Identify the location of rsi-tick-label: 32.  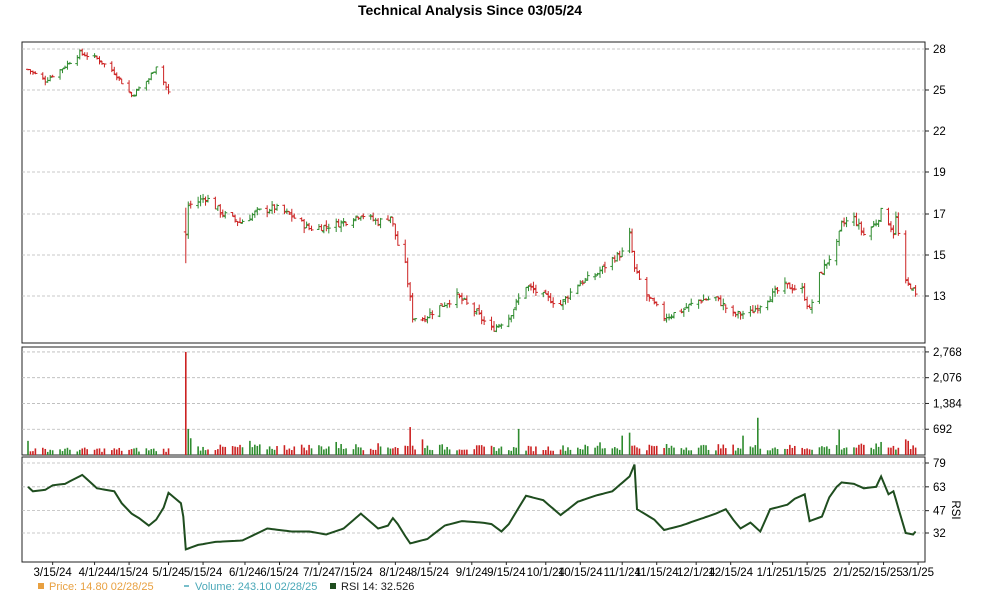
(939, 534).